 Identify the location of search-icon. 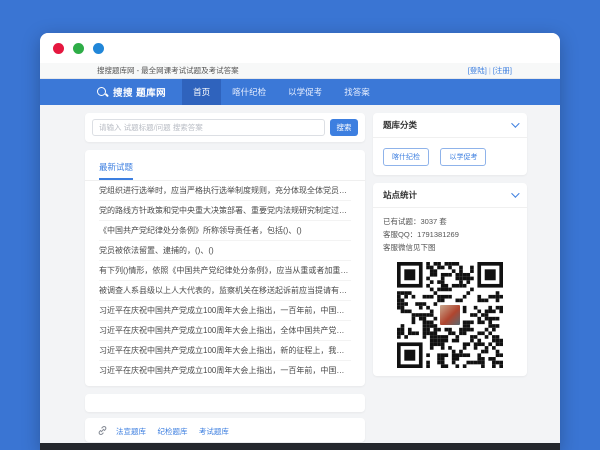
(102, 92).